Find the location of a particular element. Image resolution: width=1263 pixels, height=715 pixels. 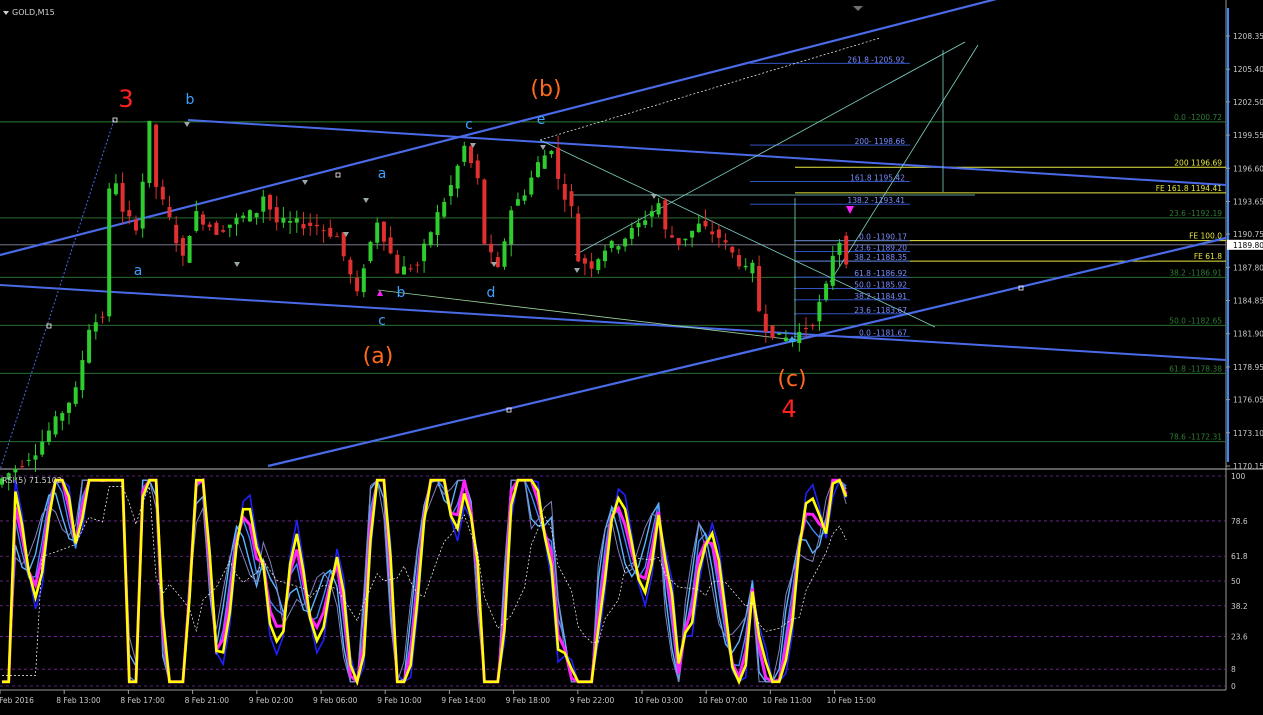

fe-level-label: FE 100.0 is located at coordinates (1205, 236).